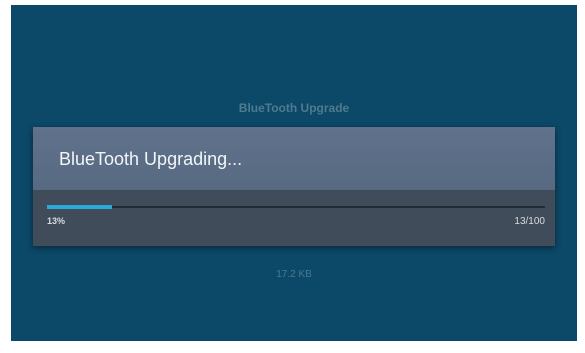 The height and width of the screenshot is (353, 585). Describe the element at coordinates (529, 221) in the screenshot. I see `progress-count: 13/100` at that location.